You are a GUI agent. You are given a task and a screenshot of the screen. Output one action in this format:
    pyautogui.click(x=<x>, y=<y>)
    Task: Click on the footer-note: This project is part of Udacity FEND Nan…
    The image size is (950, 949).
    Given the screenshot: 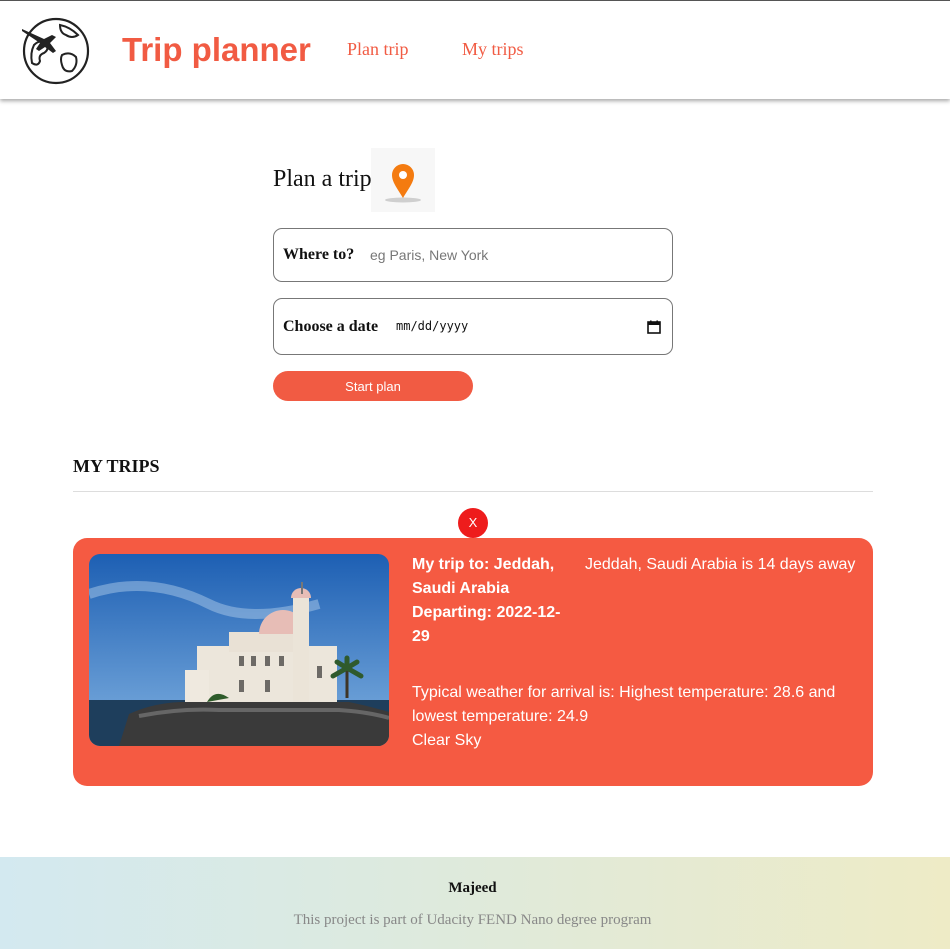 What is the action you would take?
    pyautogui.click(x=472, y=920)
    